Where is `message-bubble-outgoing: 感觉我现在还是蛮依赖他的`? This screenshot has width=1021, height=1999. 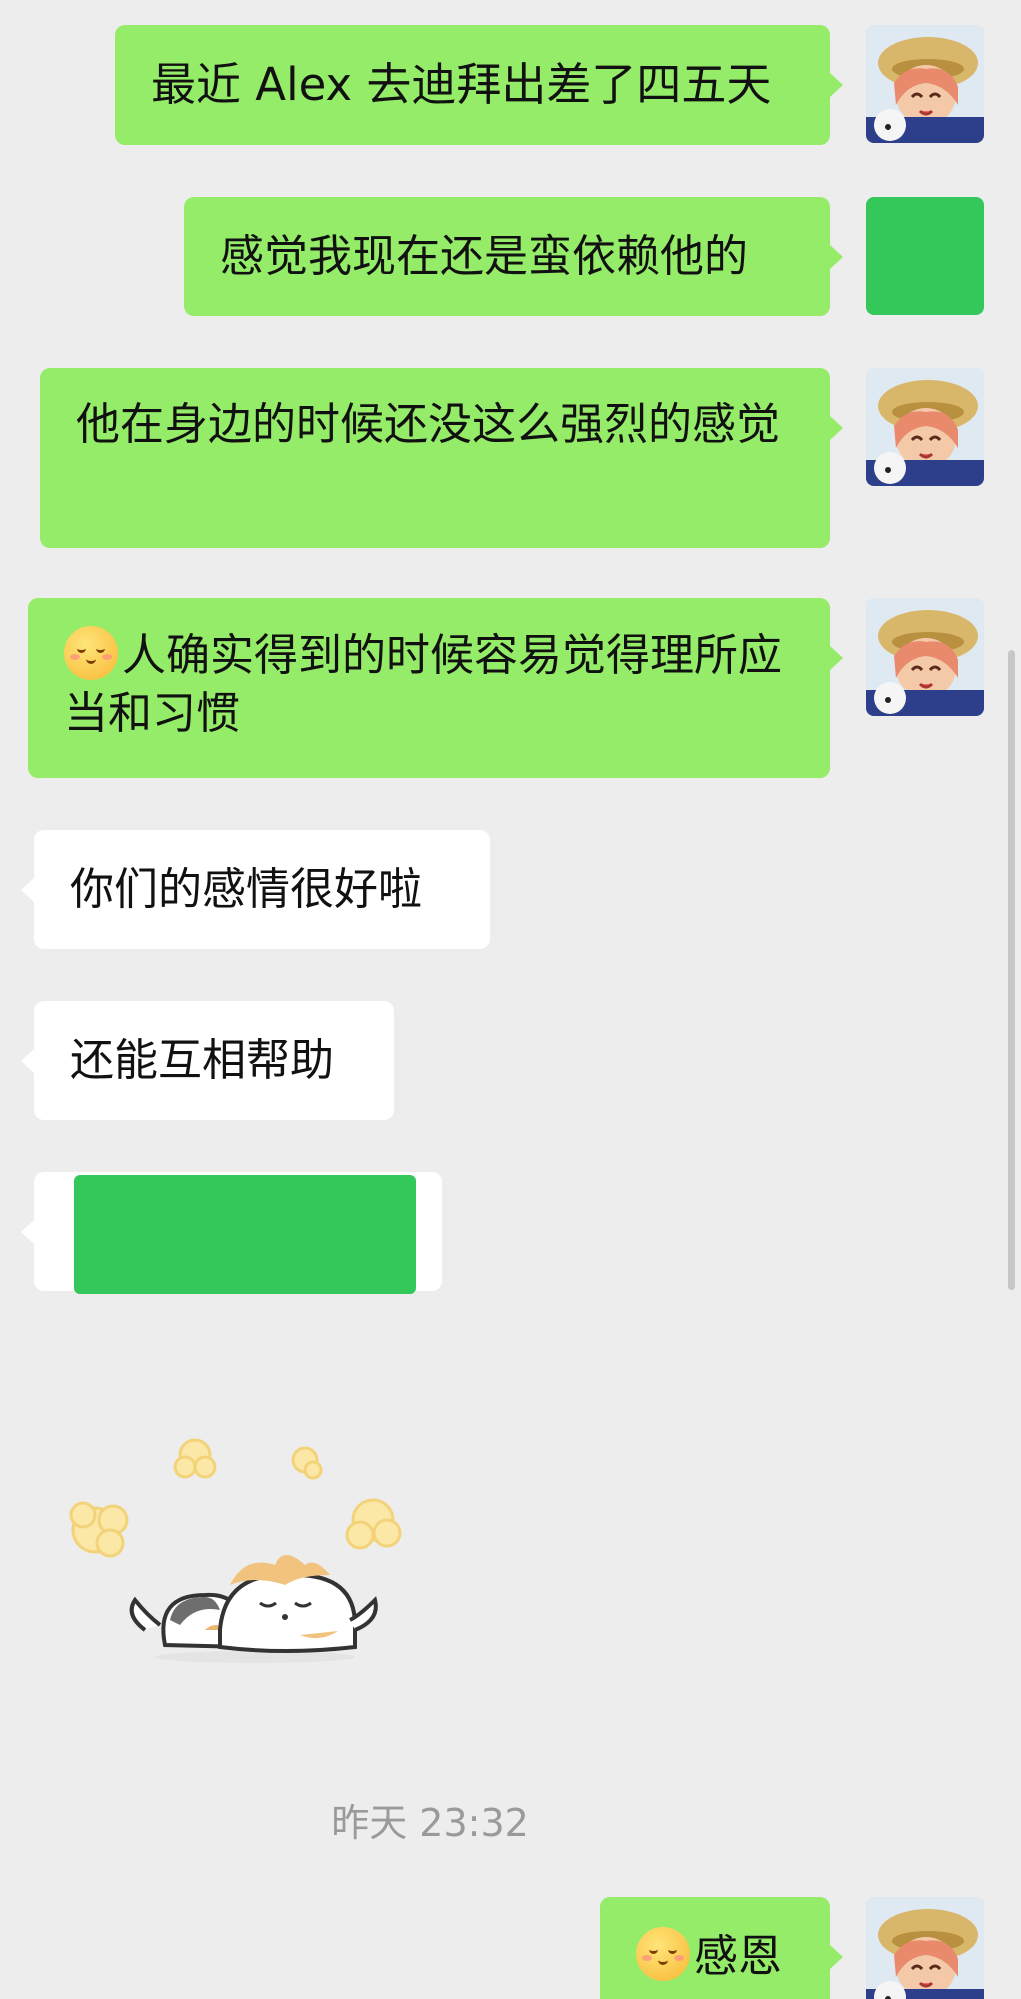 message-bubble-outgoing: 感觉我现在还是蛮依赖他的 is located at coordinates (507, 256).